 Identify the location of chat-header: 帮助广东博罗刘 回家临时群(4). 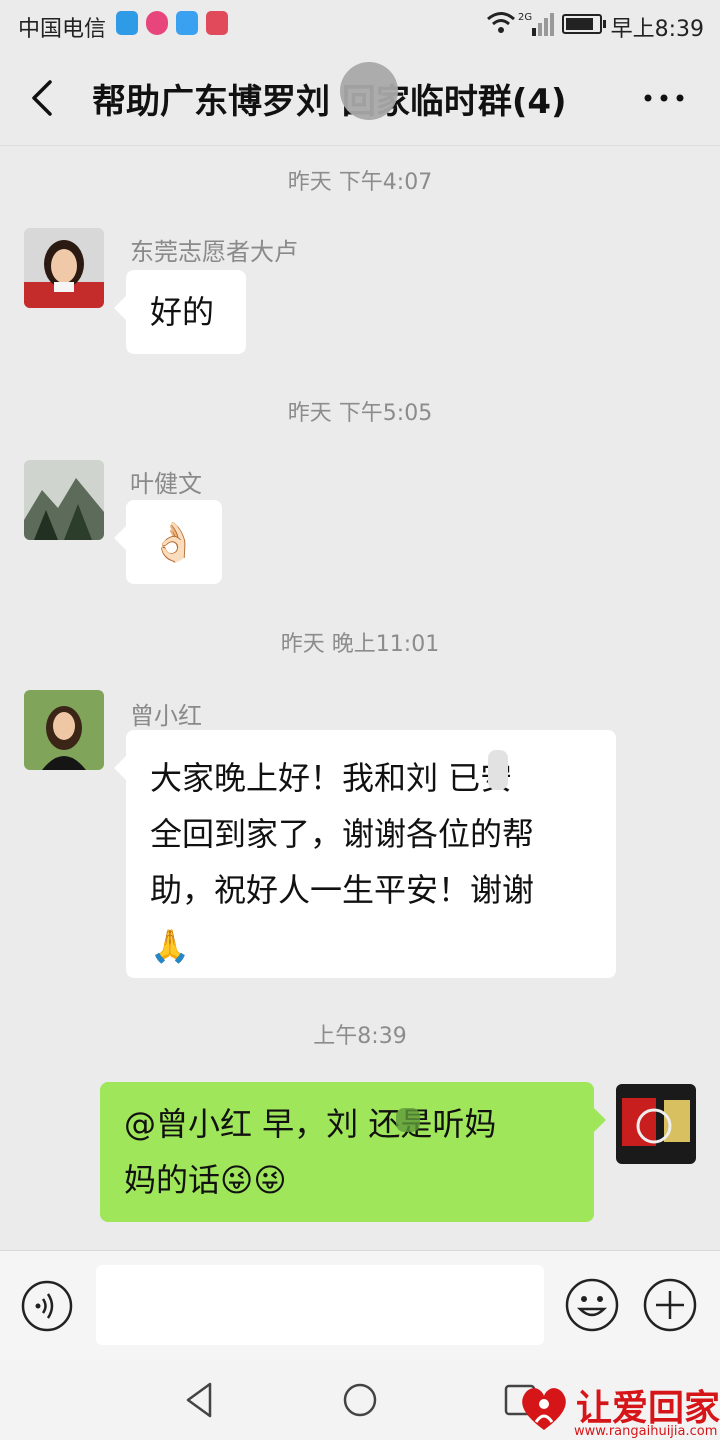
(360, 98).